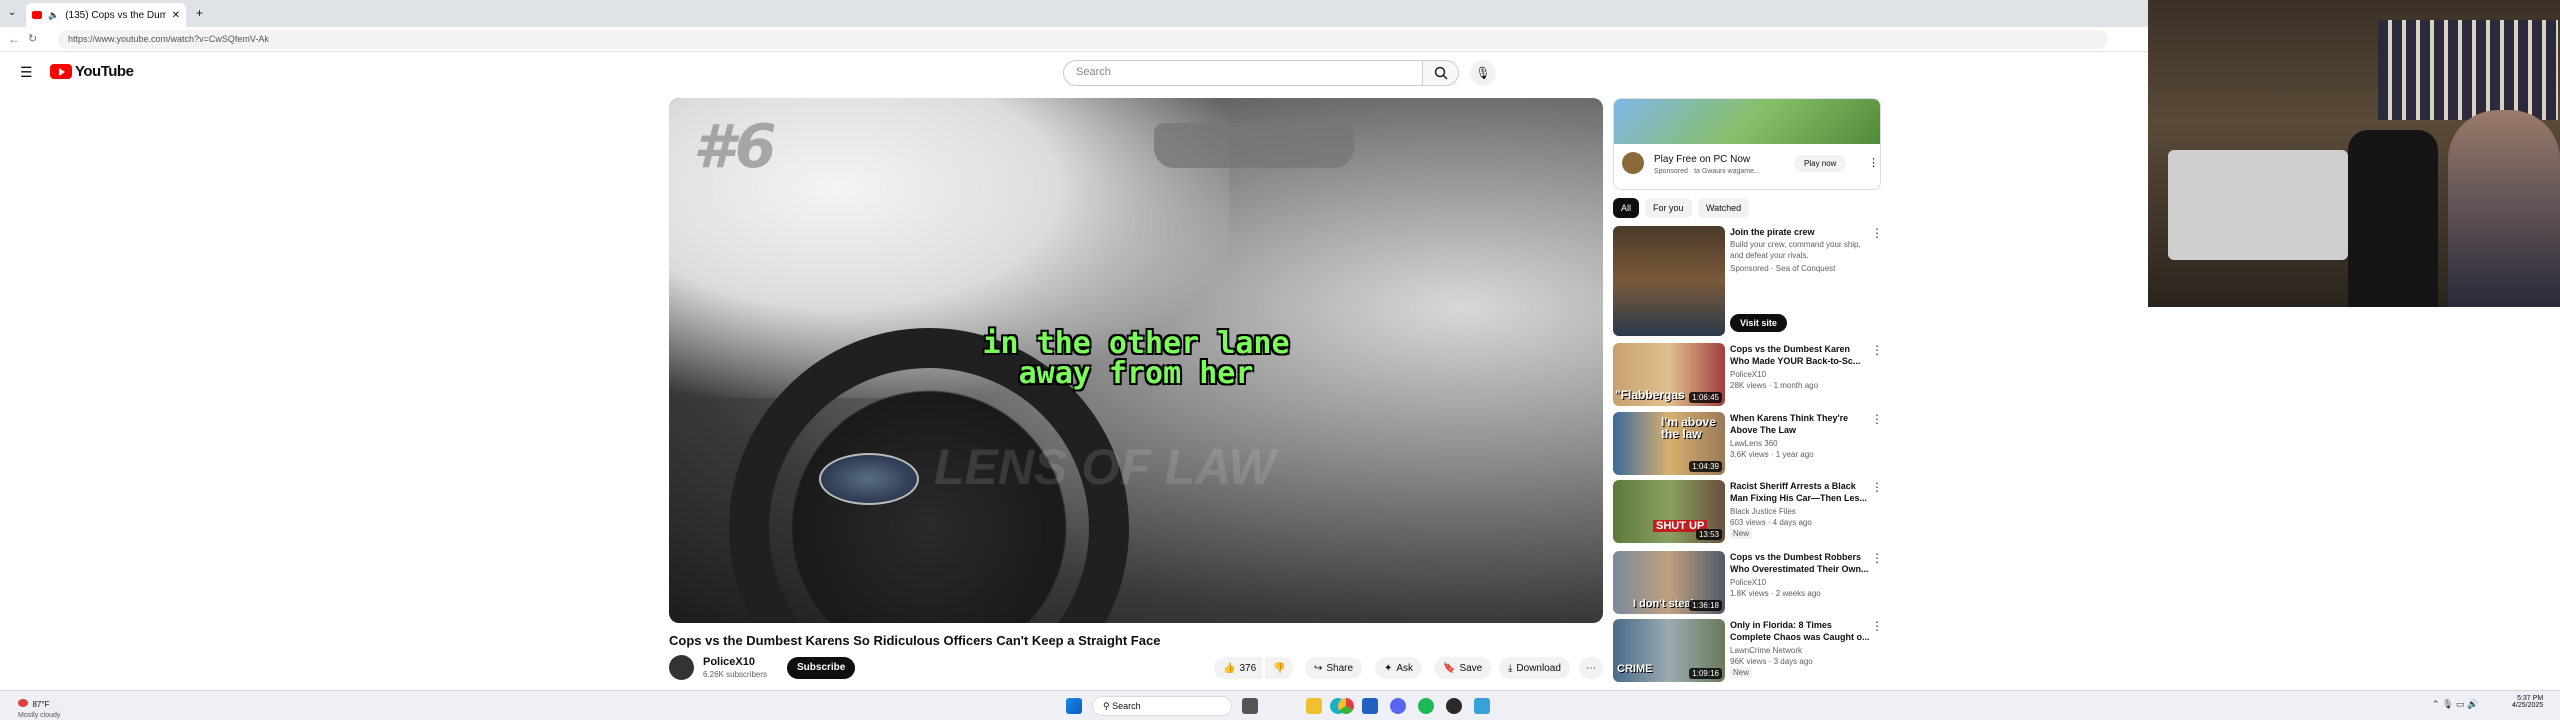 This screenshot has height=720, width=2560. Describe the element at coordinates (1074, 706) in the screenshot. I see `windows-start-icon` at that location.